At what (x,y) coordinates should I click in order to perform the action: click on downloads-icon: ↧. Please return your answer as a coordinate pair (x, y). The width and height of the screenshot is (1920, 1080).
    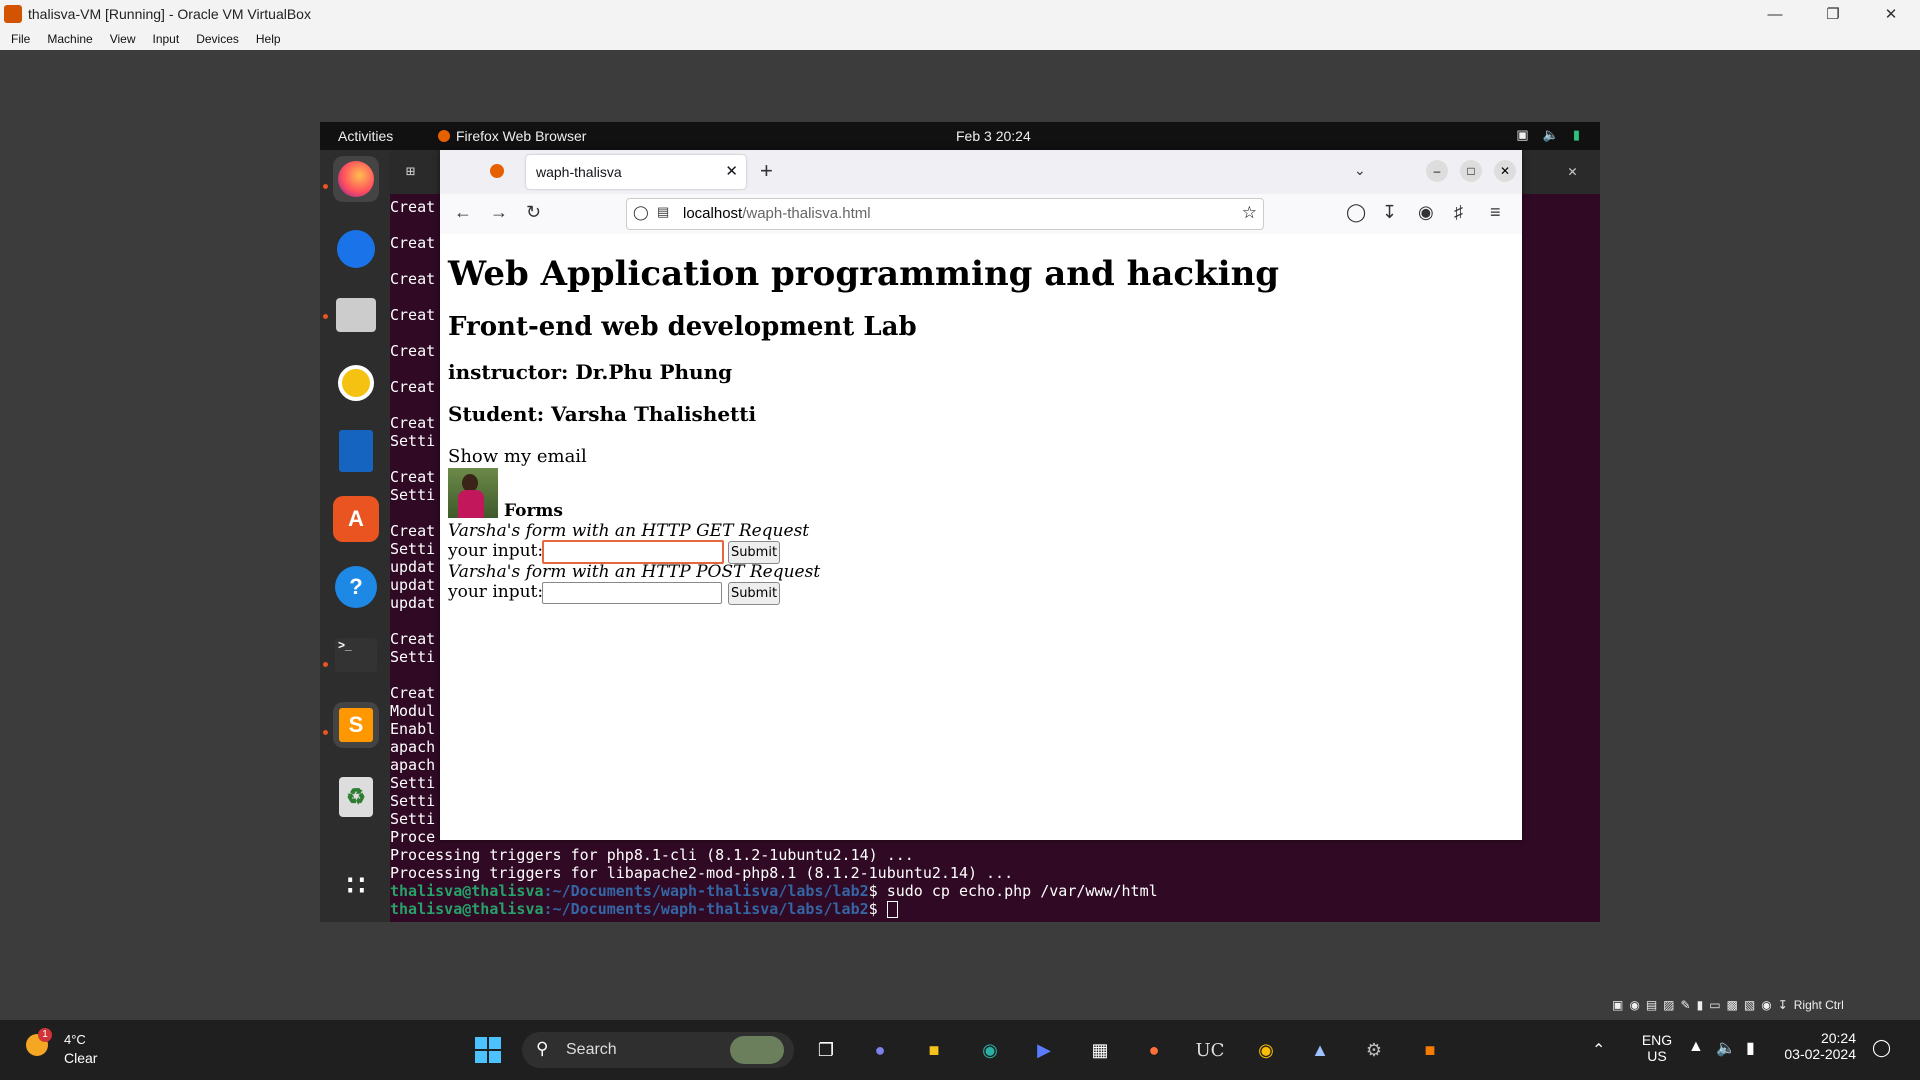
    Looking at the image, I should click on (1389, 212).